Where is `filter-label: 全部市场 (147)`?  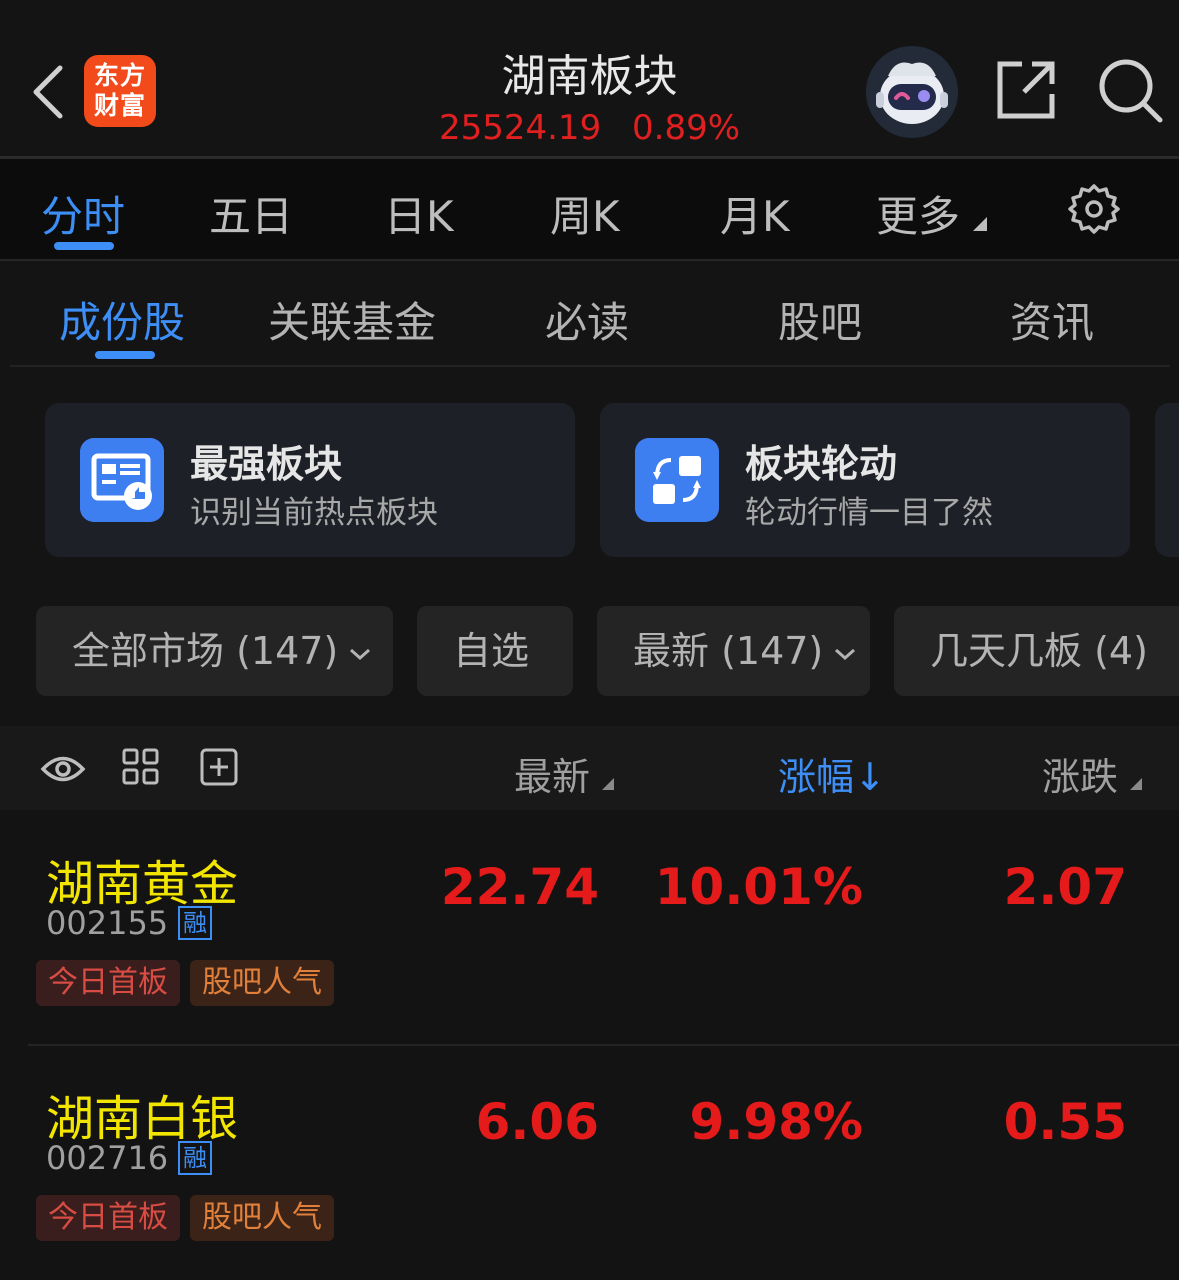 filter-label: 全部市场 (147) is located at coordinates (205, 651).